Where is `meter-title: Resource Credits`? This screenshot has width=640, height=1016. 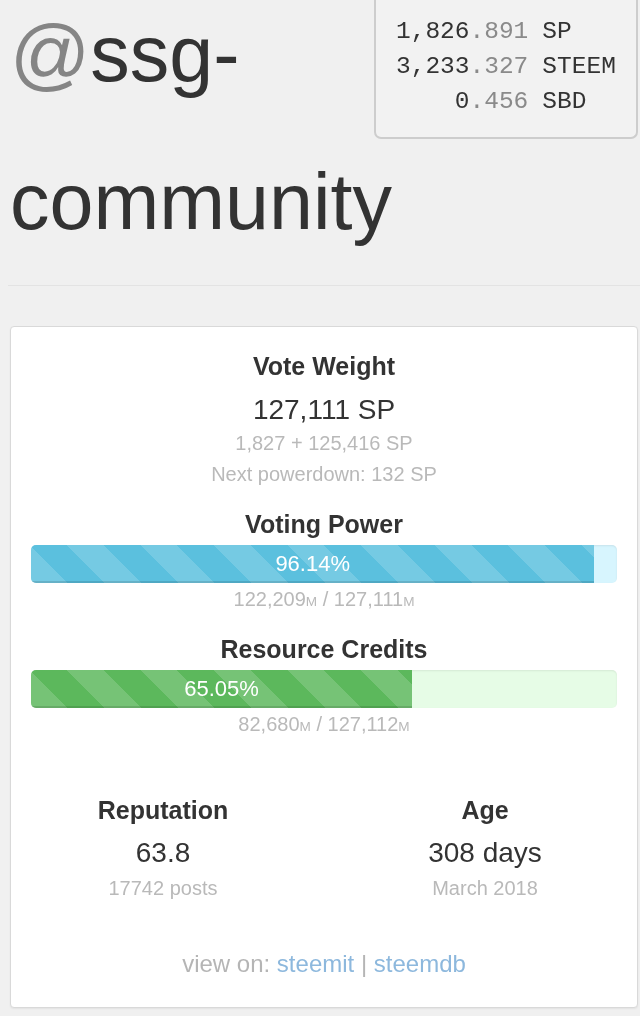 meter-title: Resource Credits is located at coordinates (324, 649).